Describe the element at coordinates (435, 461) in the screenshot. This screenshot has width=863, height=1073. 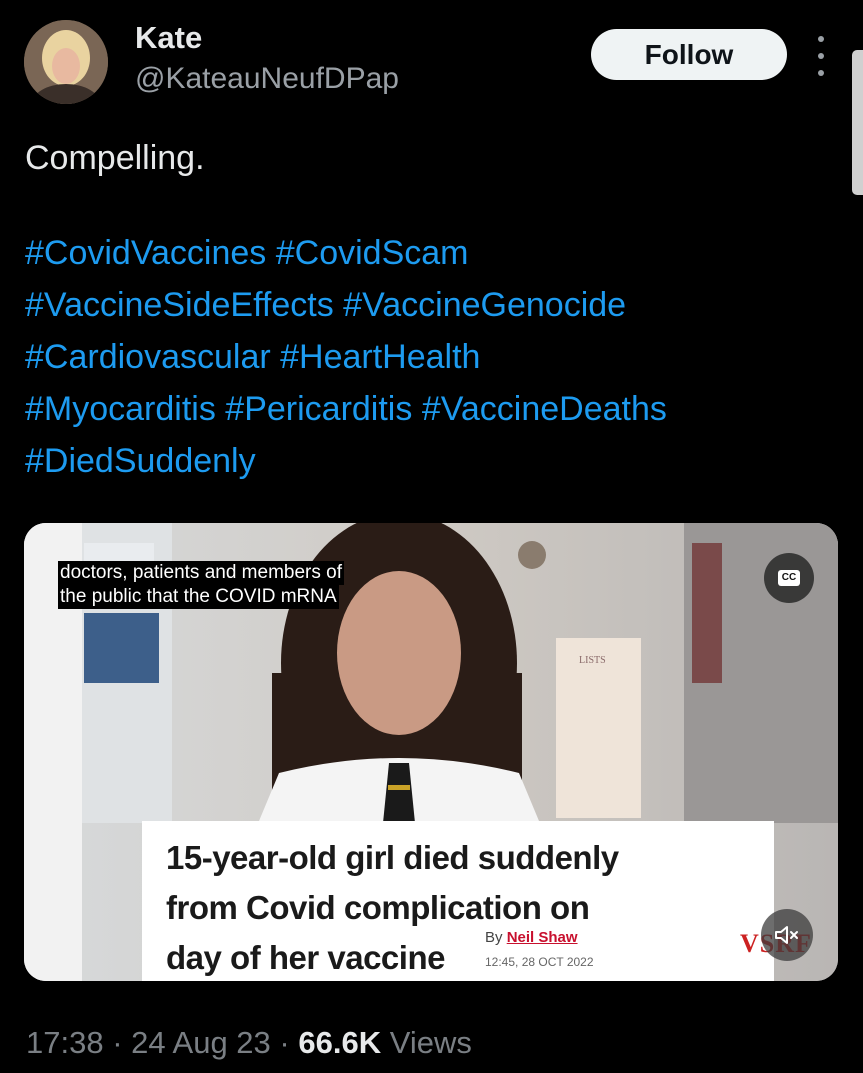
I see `hashtag-line: #DiedSuddenly` at that location.